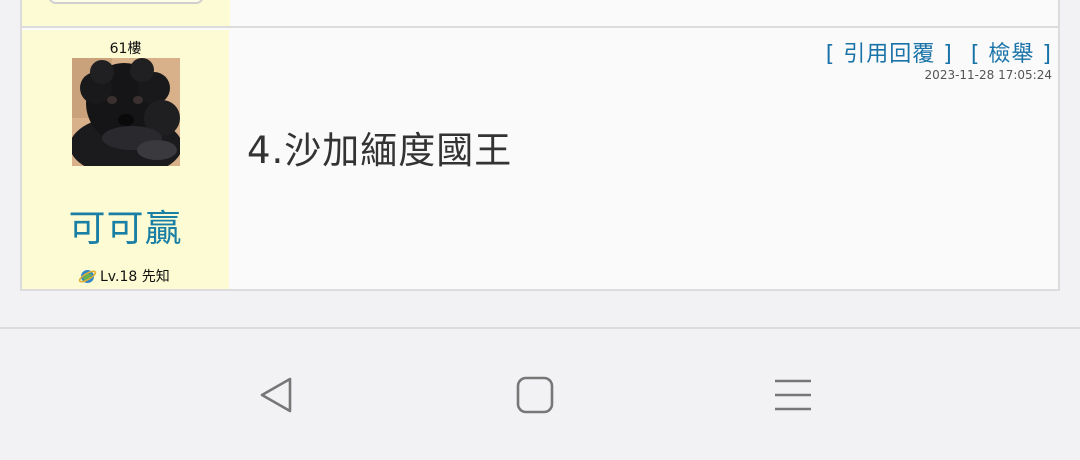 This screenshot has width=1080, height=460. What do you see at coordinates (380, 150) in the screenshot?
I see `post-content: 4.沙加緬度國王` at bounding box center [380, 150].